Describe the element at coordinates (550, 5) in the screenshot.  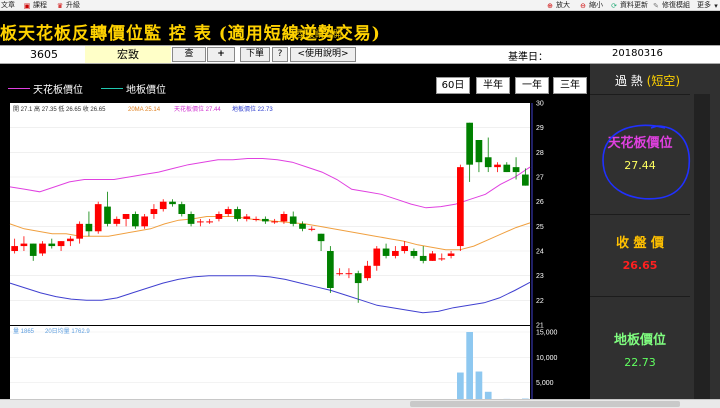
I see `zoom-in-icon: ⊕` at that location.